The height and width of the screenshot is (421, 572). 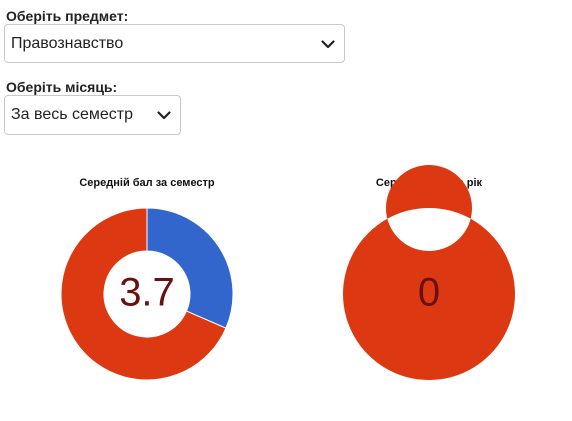 What do you see at coordinates (72, 114) in the screenshot?
I see `month-select-value: За весь семестр` at bounding box center [72, 114].